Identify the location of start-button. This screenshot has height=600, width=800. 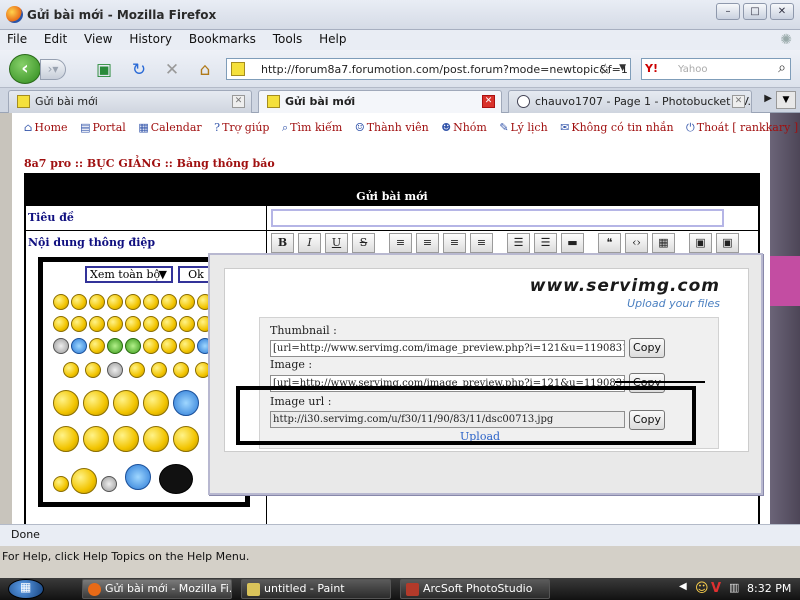
(26, 589).